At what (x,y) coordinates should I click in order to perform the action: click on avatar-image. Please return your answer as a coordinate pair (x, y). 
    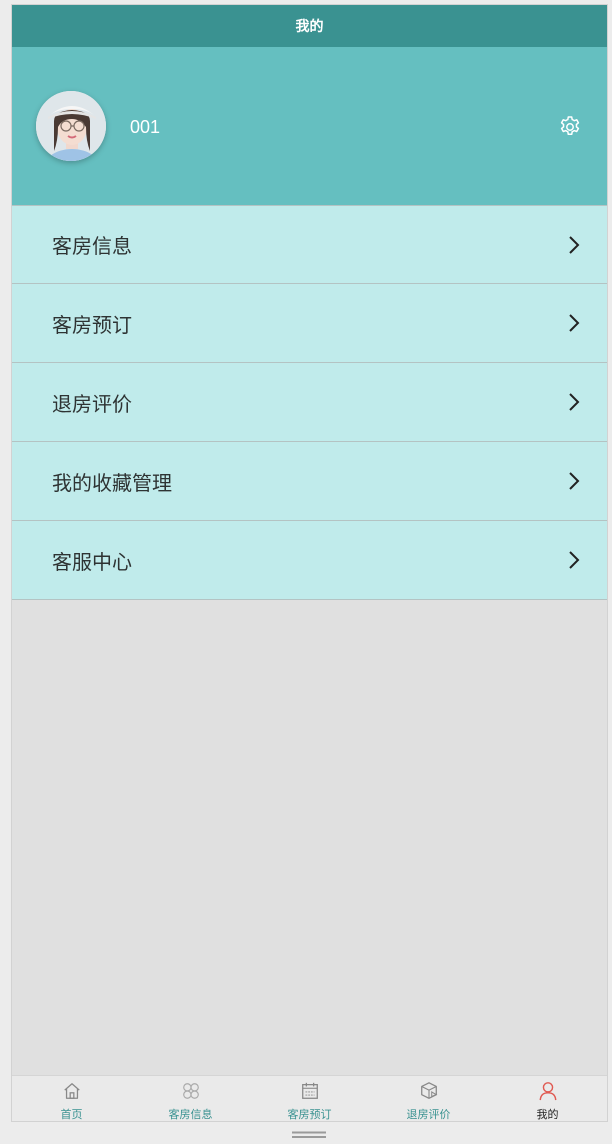
    Looking at the image, I should click on (71, 126).